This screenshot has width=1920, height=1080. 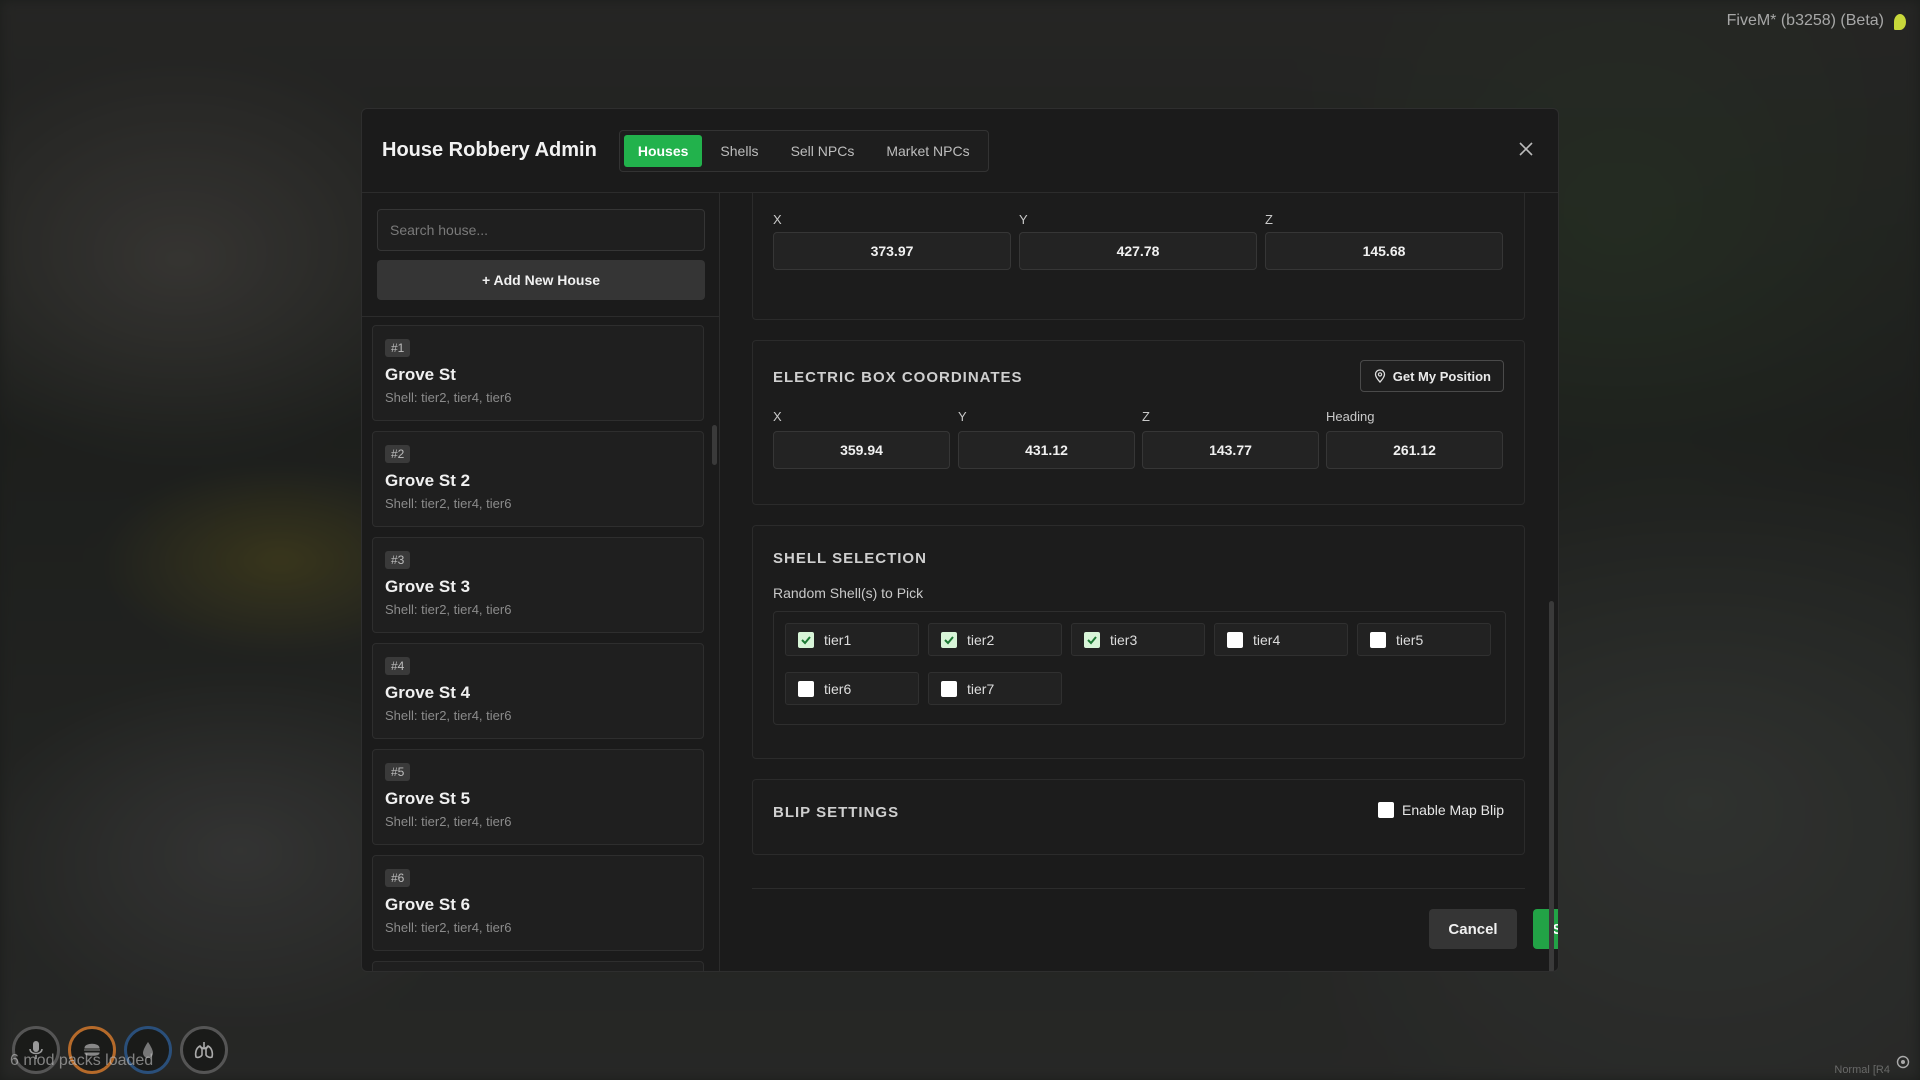 I want to click on shell-option-label: tier7, so click(x=981, y=688).